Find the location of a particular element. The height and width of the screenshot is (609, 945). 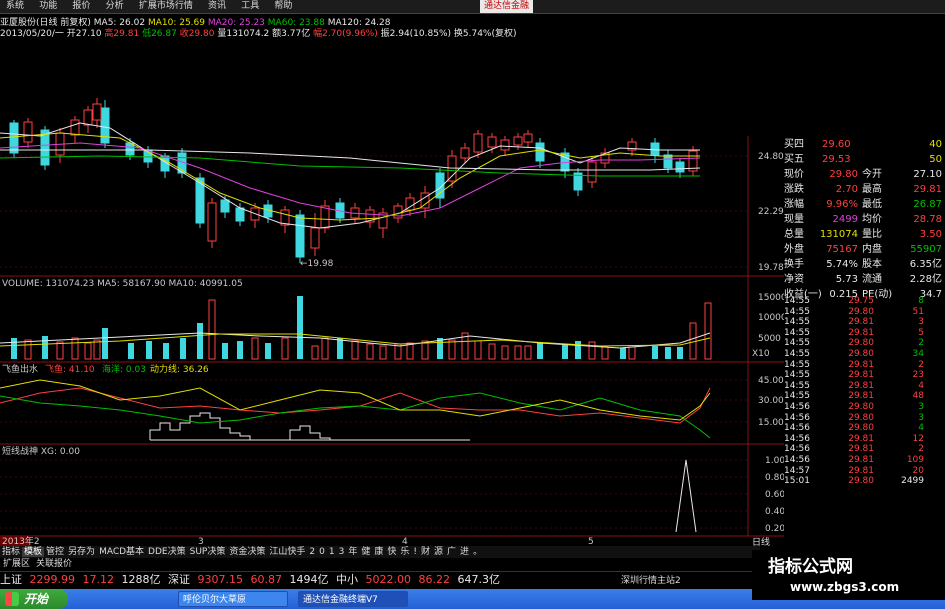

start-button: 开始 is located at coordinates (34, 599).